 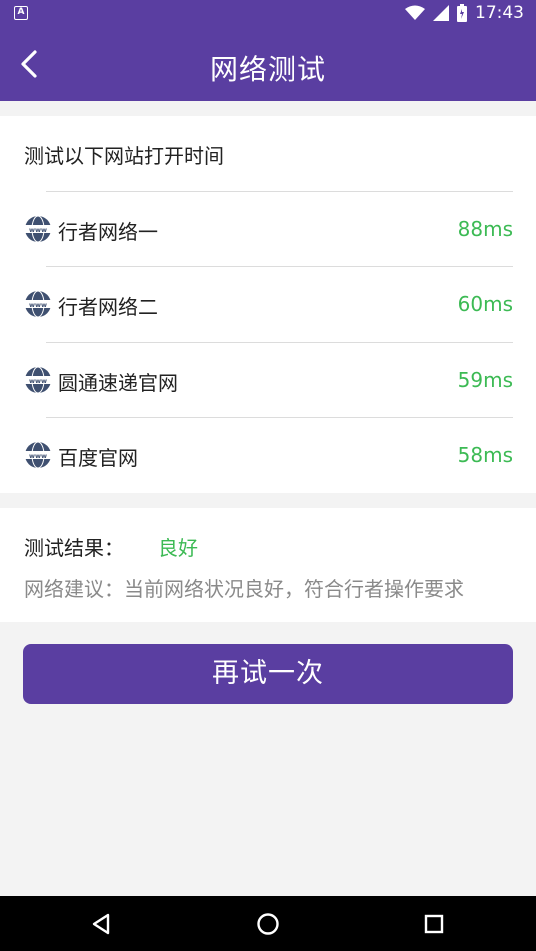 What do you see at coordinates (102, 924) in the screenshot?
I see `back-triangle-icon` at bounding box center [102, 924].